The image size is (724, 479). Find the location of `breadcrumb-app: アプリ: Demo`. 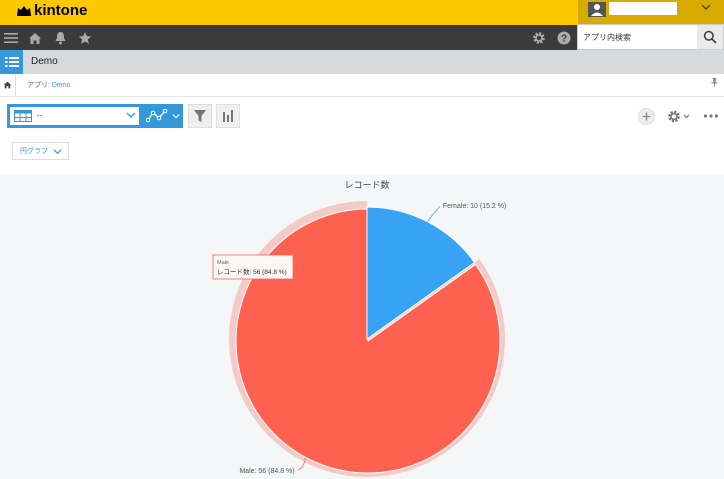

breadcrumb-app: アプリ: Demo is located at coordinates (49, 85).